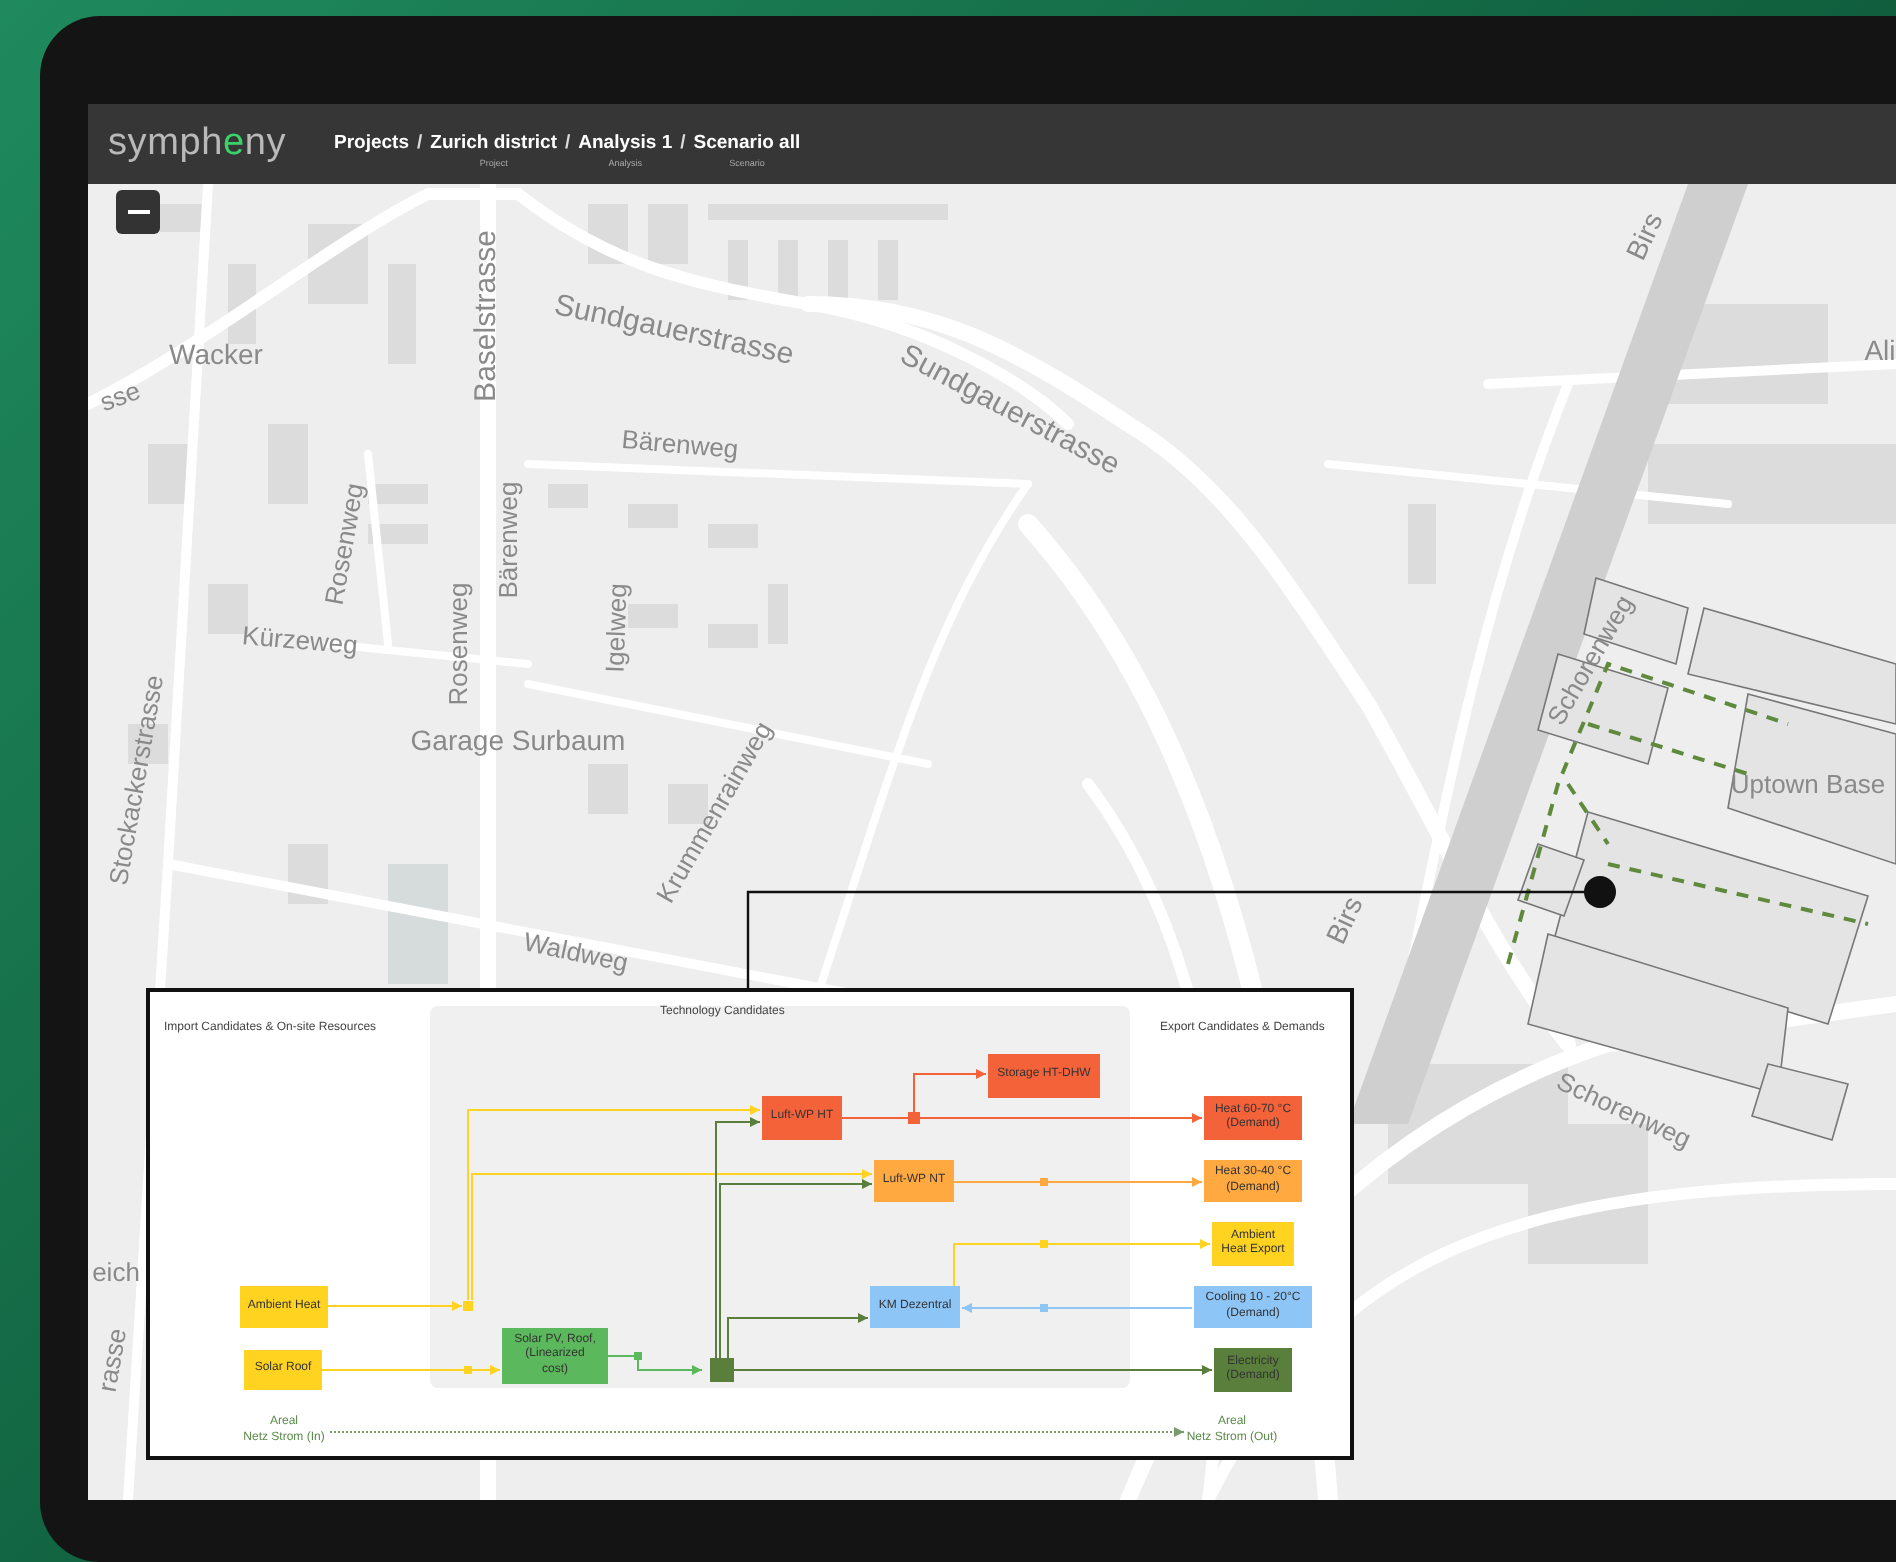  Describe the element at coordinates (116, 1272) in the screenshot. I see `map-label: eich` at that location.